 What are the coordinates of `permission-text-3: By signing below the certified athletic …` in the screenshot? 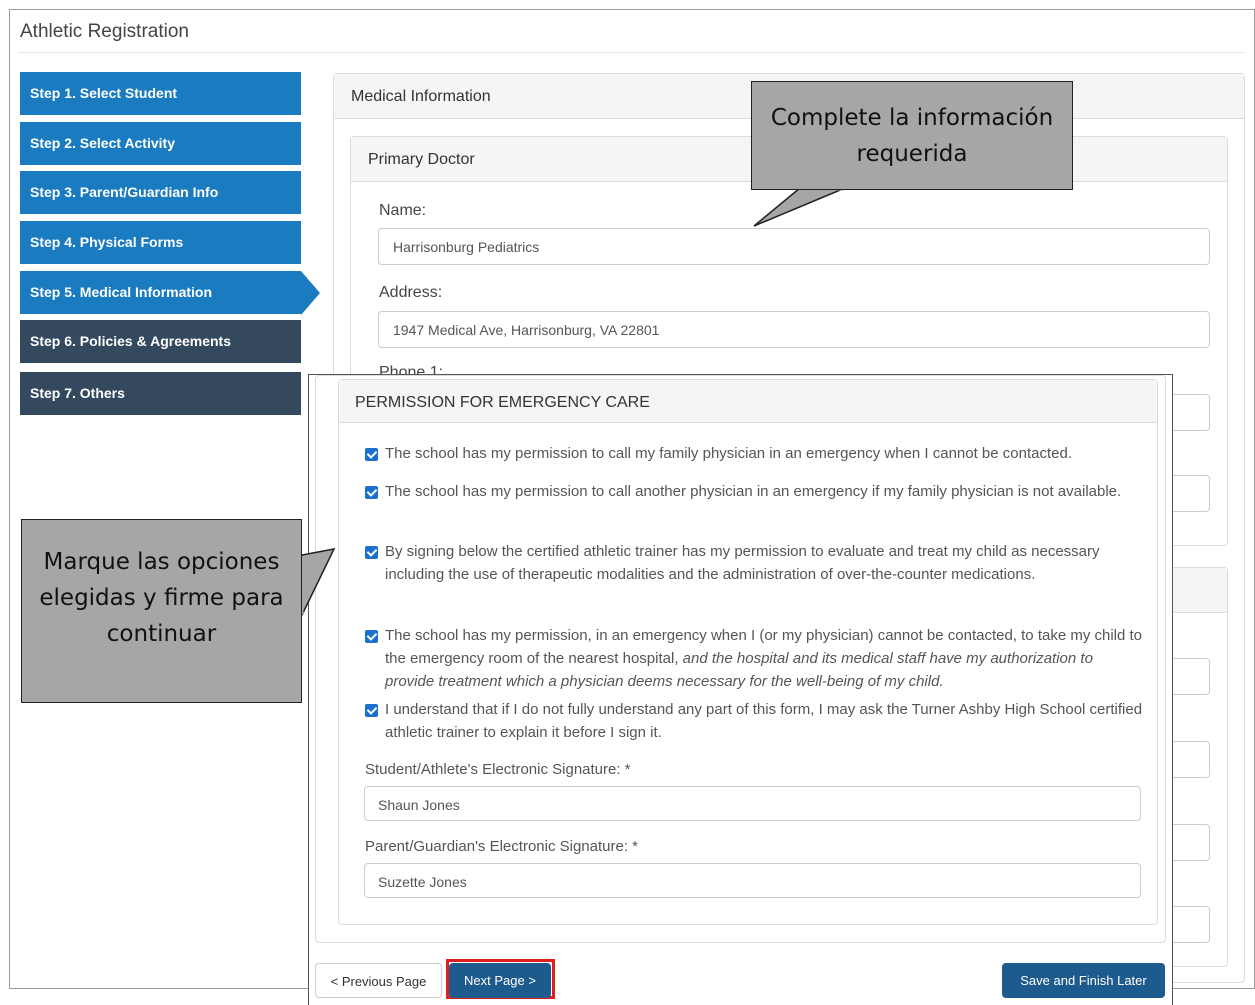 It's located at (742, 563).